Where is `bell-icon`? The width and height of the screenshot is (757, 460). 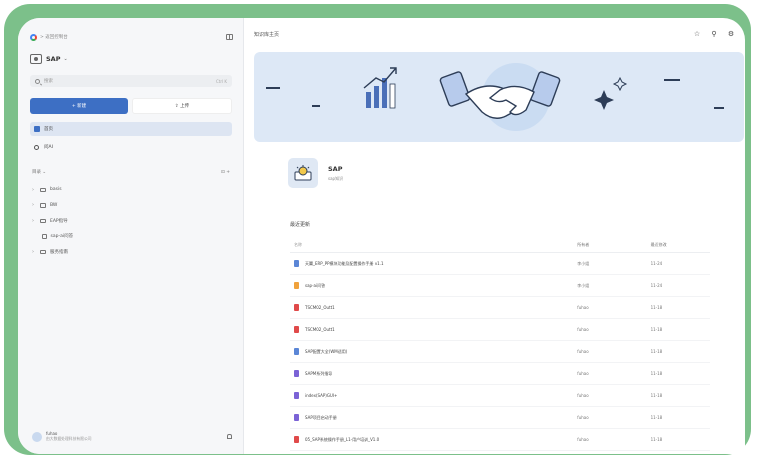
bell-icon is located at coordinates (229, 436).